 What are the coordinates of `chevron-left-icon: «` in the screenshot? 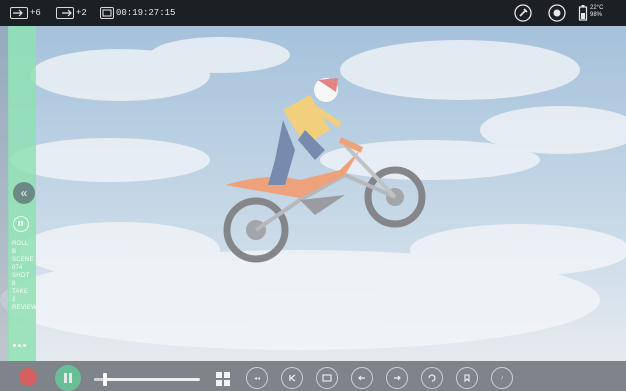 It's located at (24, 193).